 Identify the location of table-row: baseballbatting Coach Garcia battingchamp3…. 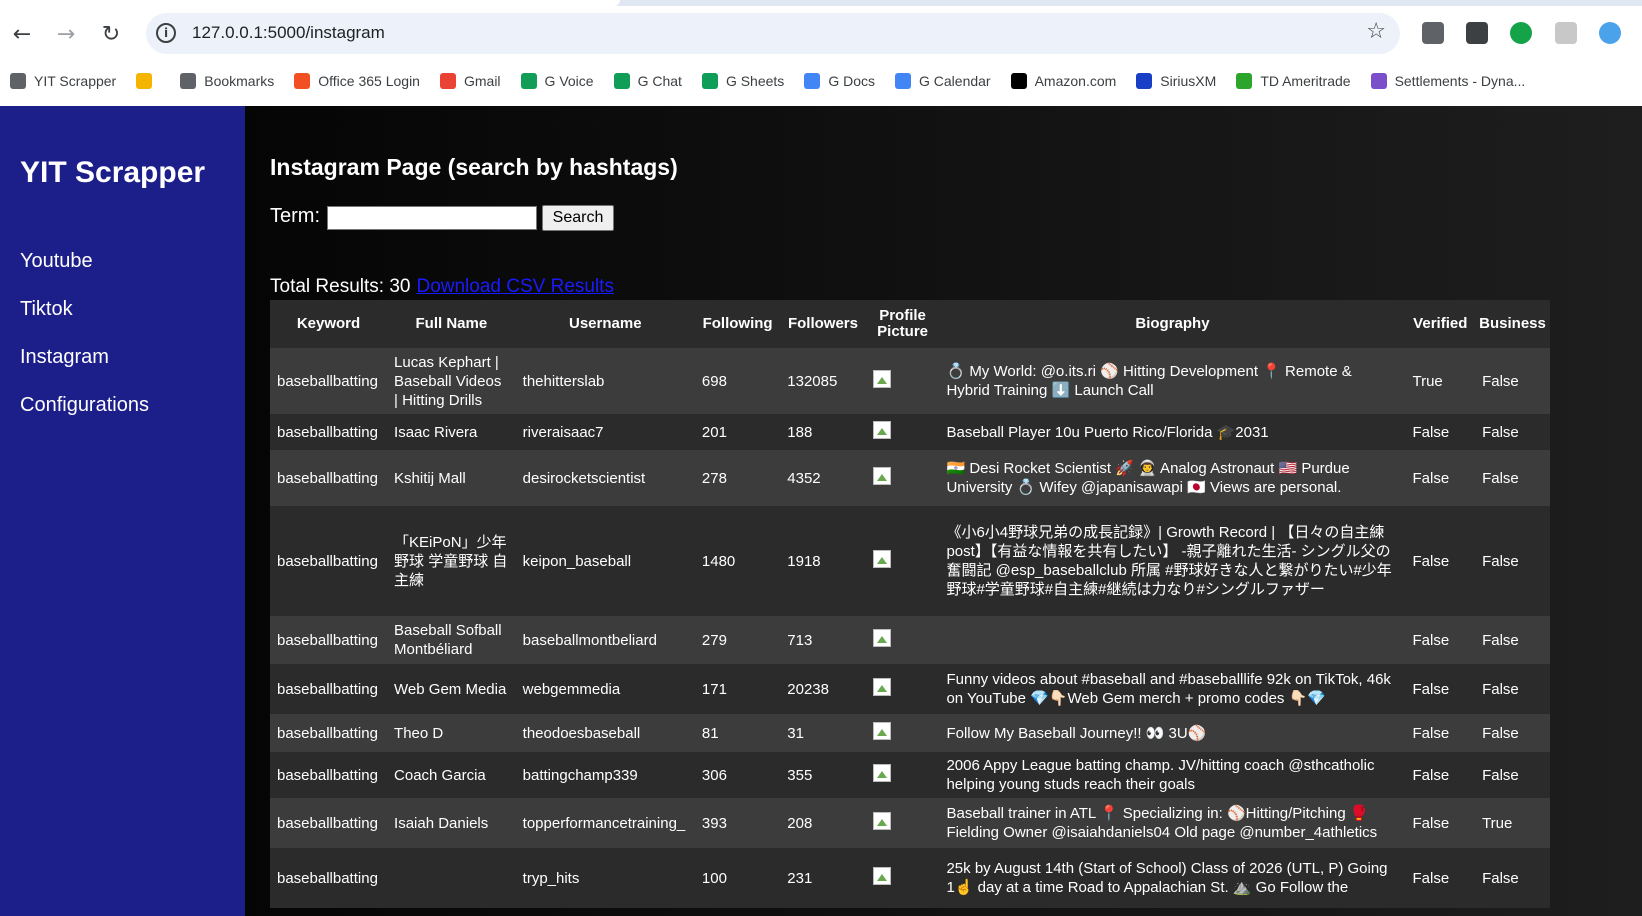
(910, 775).